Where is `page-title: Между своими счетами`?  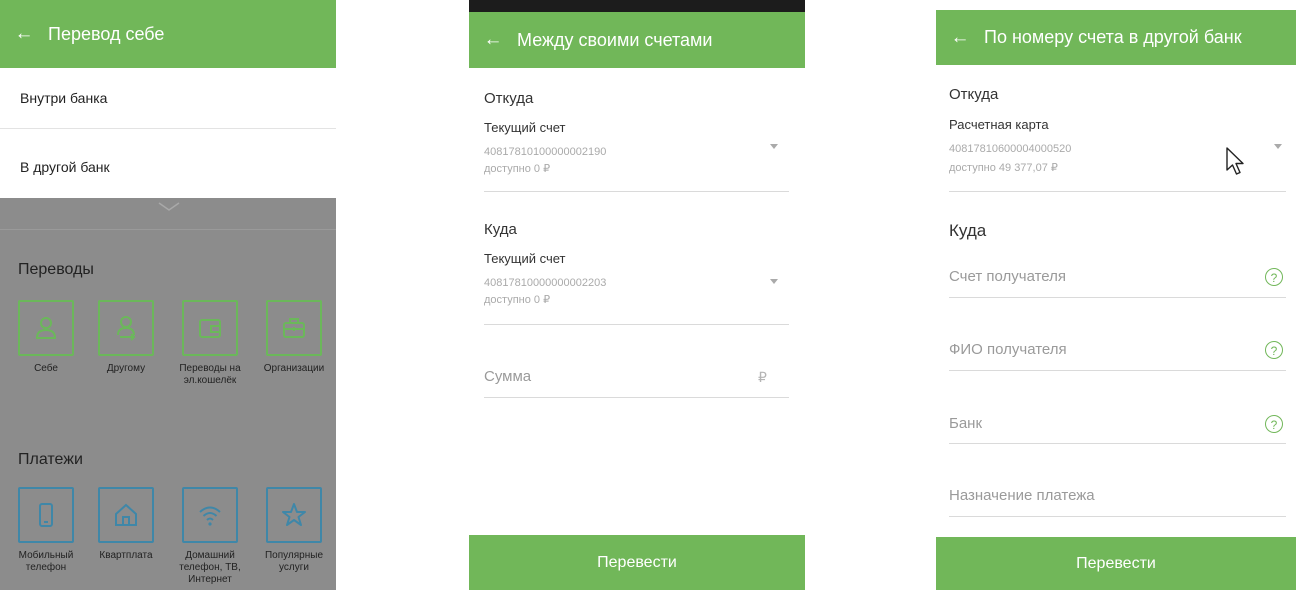
page-title: Между своими счетами is located at coordinates (615, 39).